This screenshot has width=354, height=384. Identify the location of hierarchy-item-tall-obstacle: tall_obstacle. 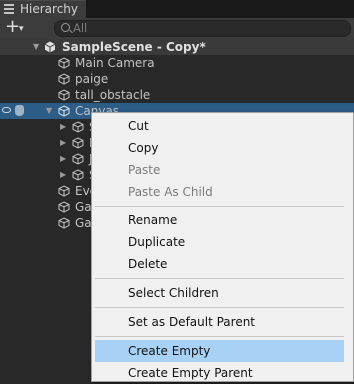
(177, 95).